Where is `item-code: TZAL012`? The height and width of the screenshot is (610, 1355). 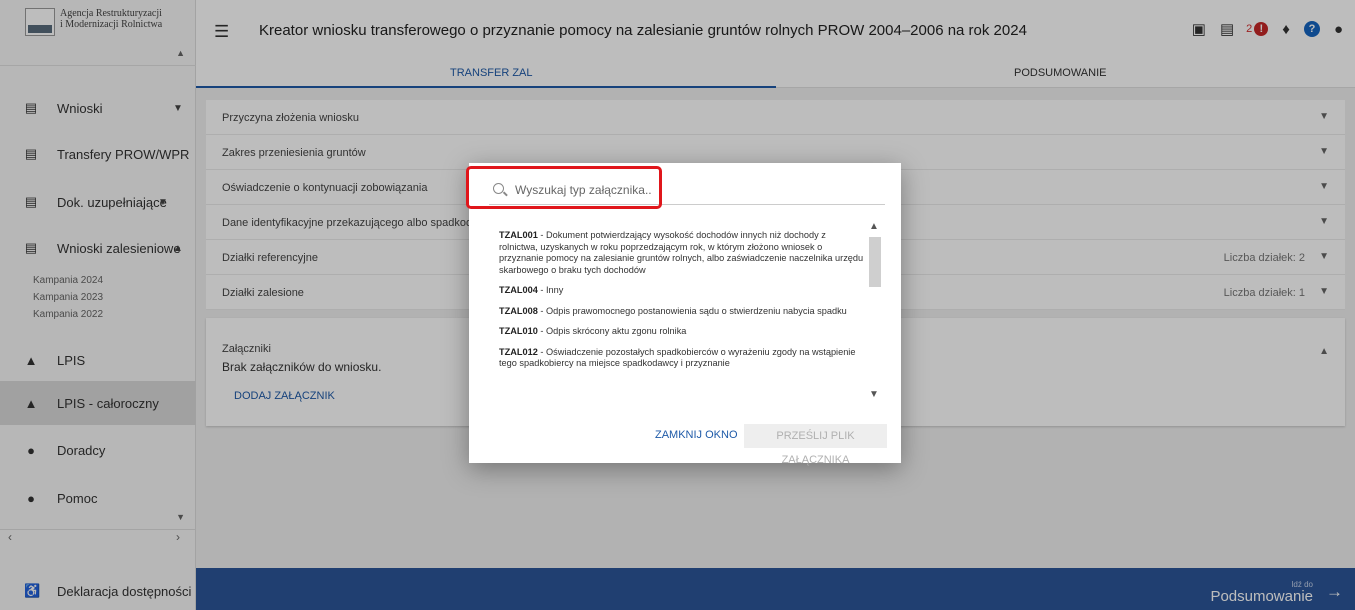 item-code: TZAL012 is located at coordinates (518, 351).